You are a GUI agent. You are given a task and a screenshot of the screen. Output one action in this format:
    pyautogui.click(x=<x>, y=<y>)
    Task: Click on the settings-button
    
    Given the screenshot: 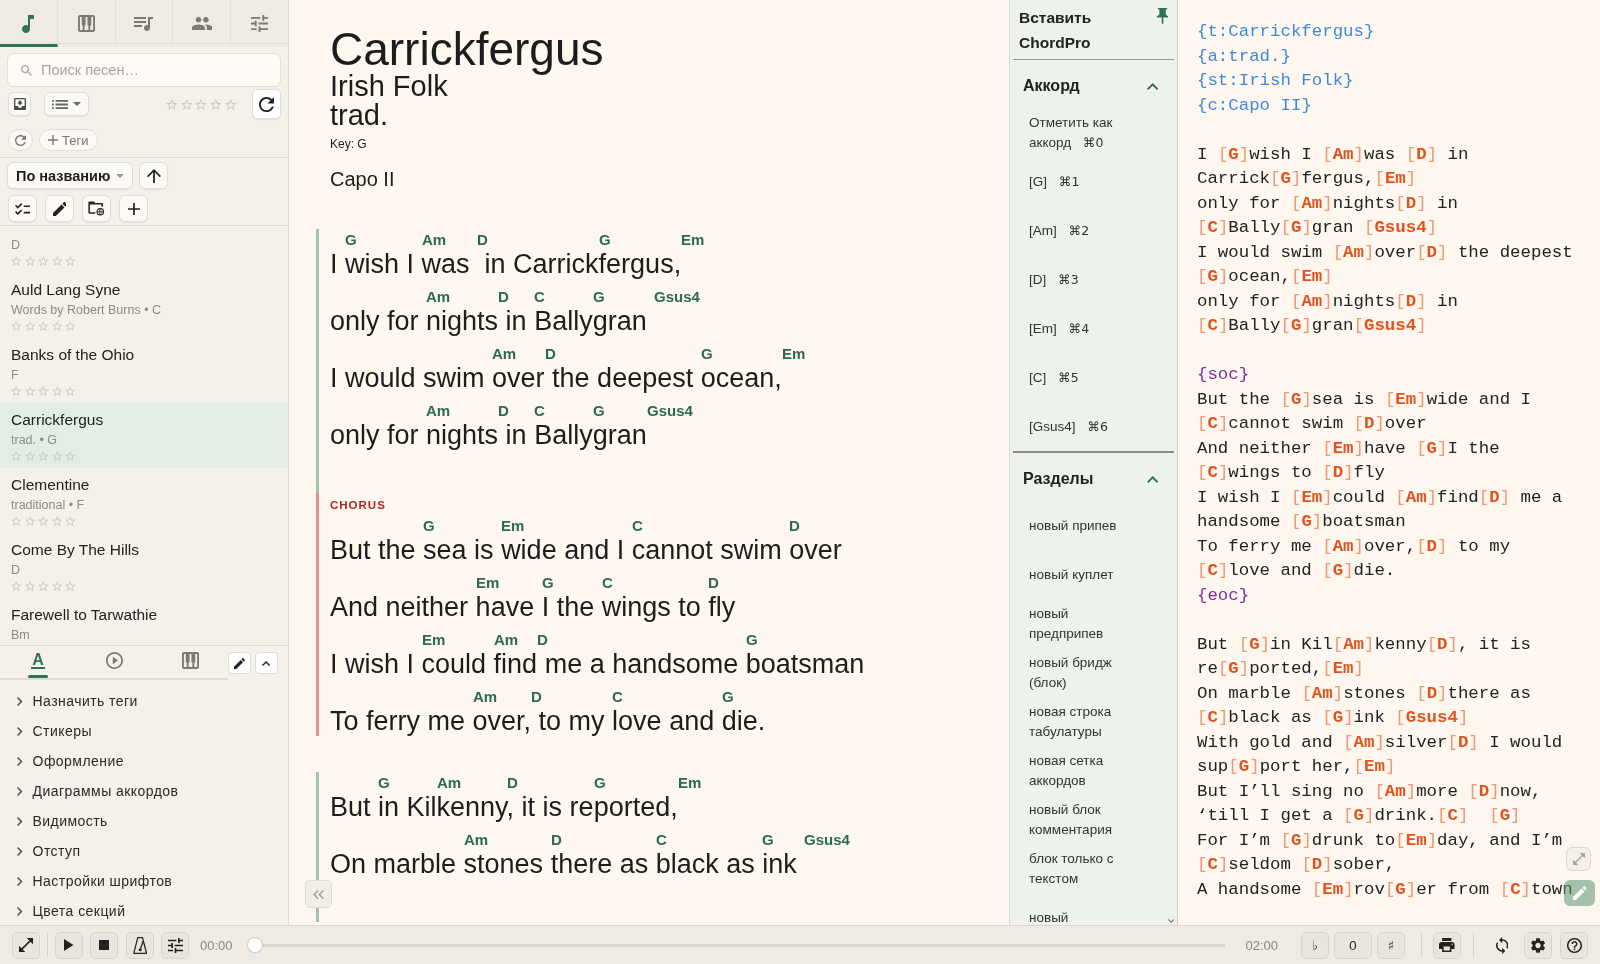 What is the action you would take?
    pyautogui.click(x=1538, y=945)
    